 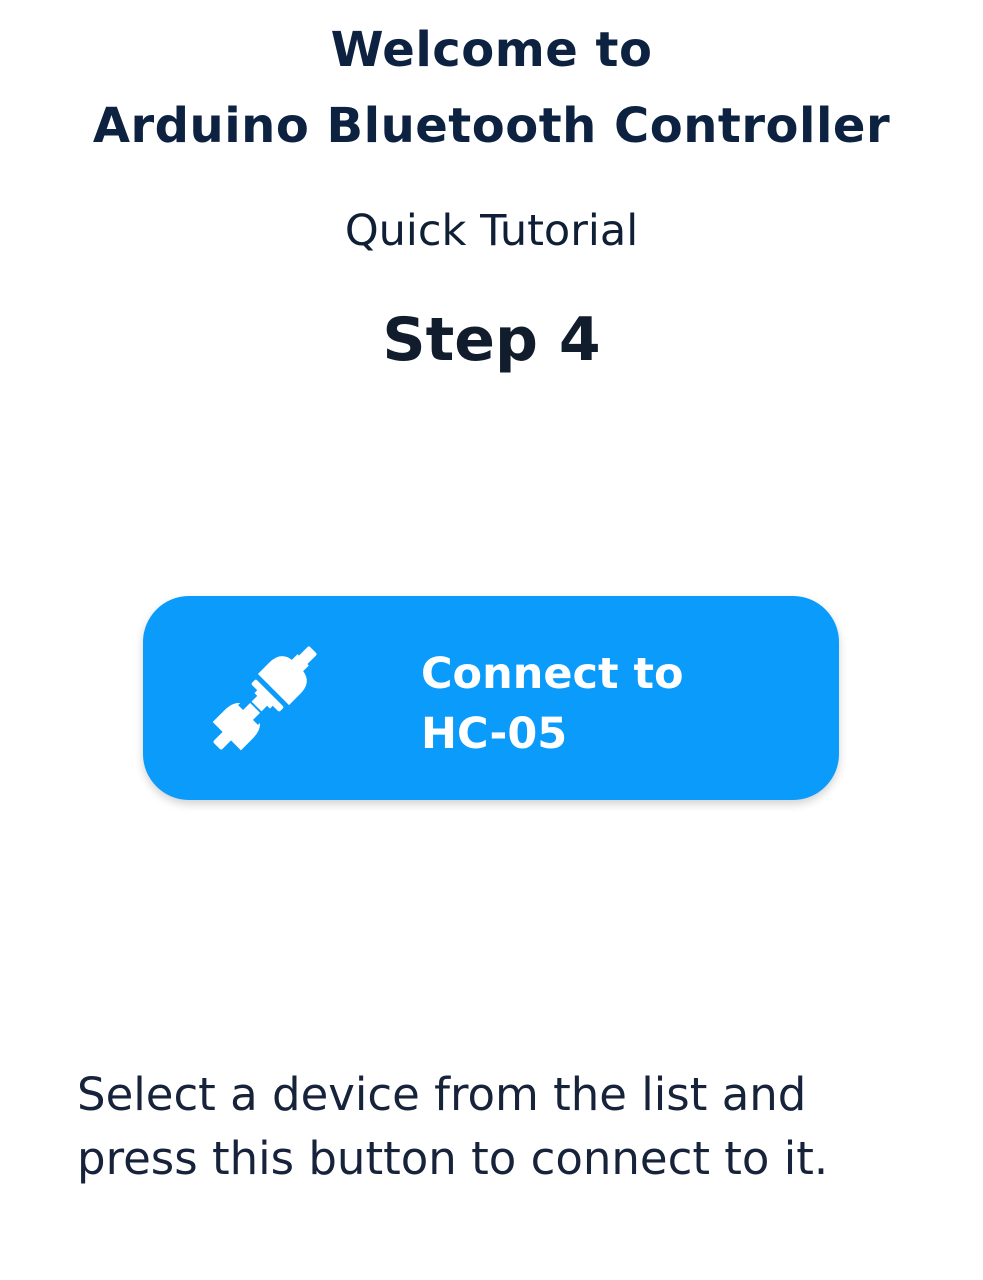 What do you see at coordinates (264, 698) in the screenshot?
I see `plug-connect-icon` at bounding box center [264, 698].